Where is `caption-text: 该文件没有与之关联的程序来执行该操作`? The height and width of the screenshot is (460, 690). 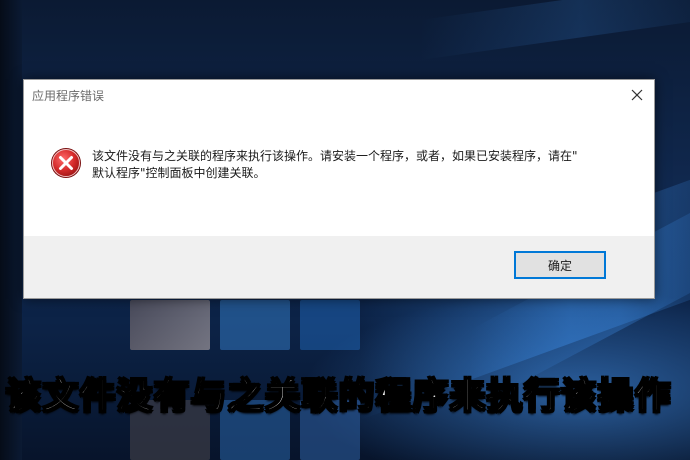
caption-text: 该文件没有与之关联的程序来执行该操作 is located at coordinates (339, 397).